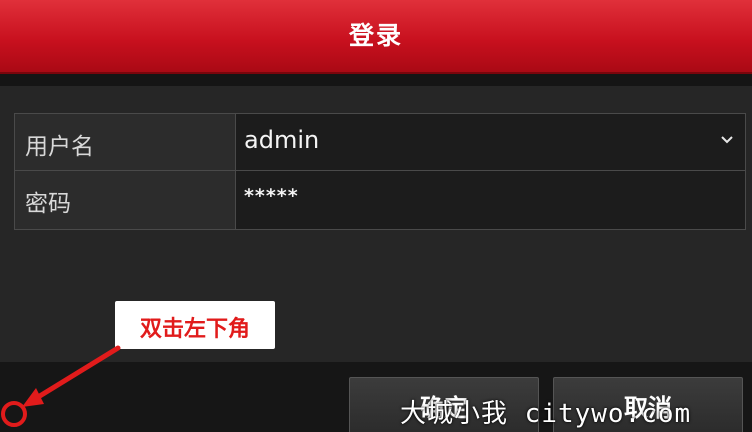  I want to click on circle-marker-icon, so click(14, 414).